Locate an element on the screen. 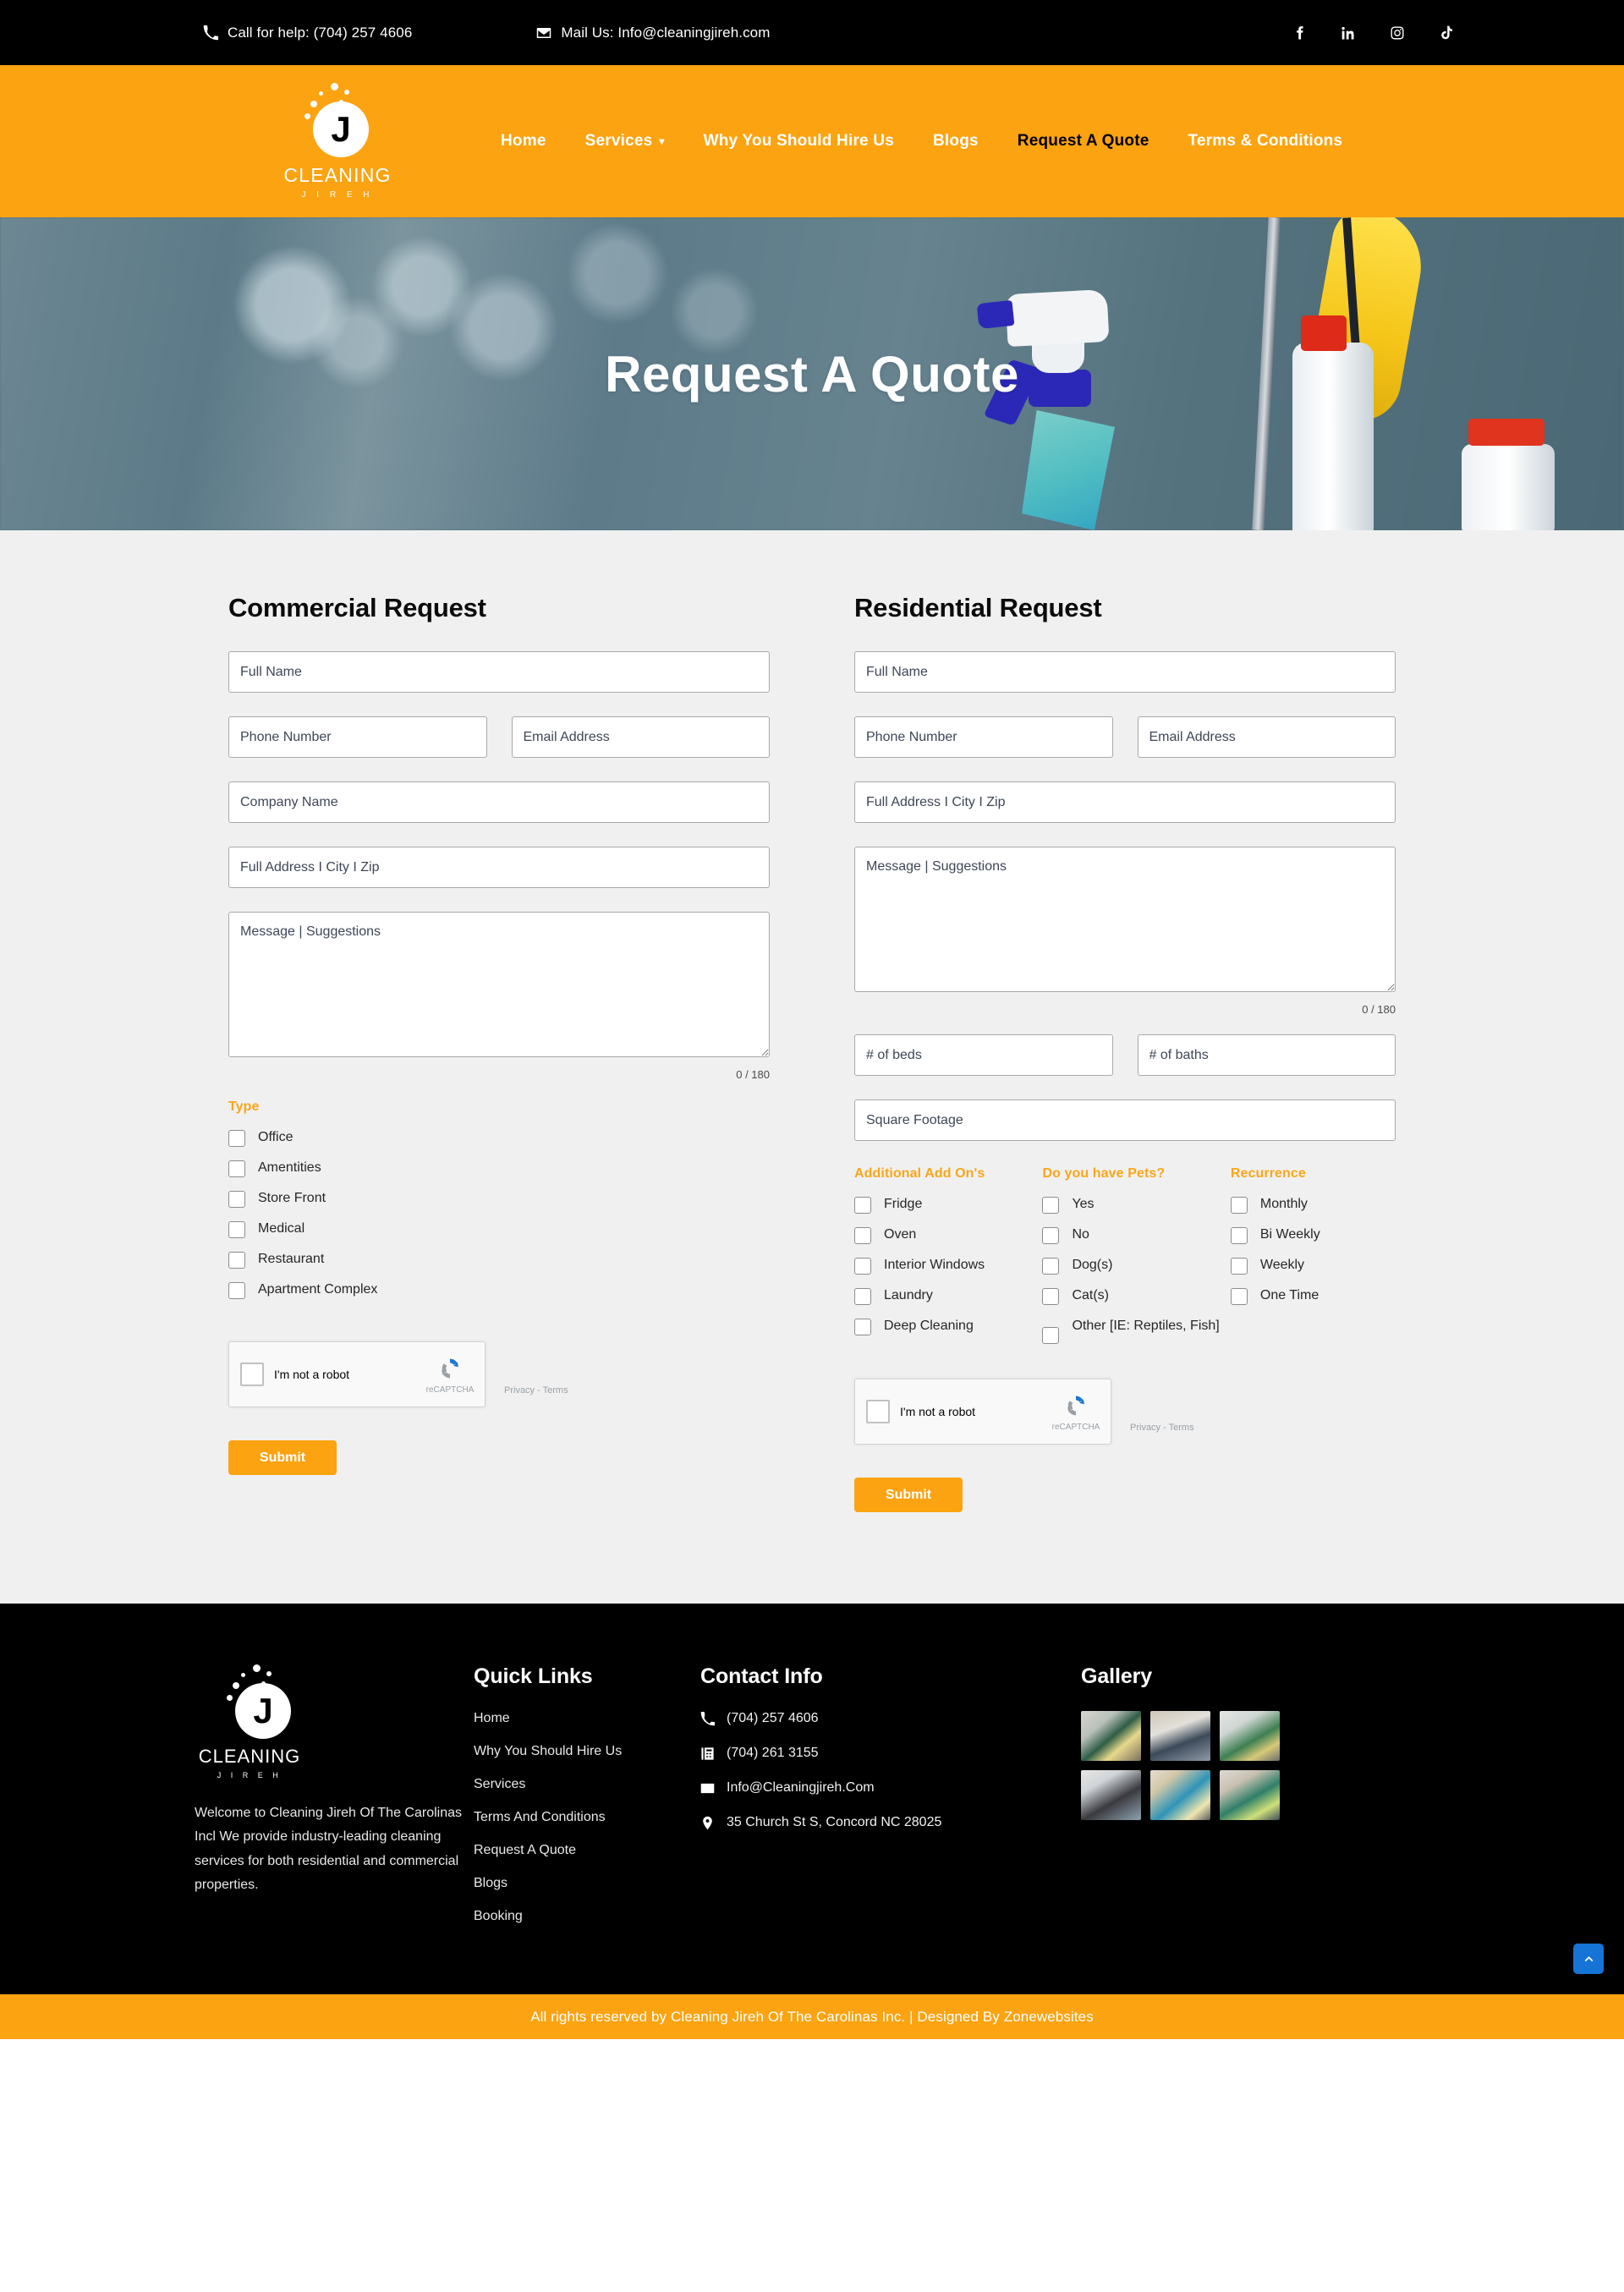 This screenshot has height=2292, width=1624. residential-baths-input is located at coordinates (1266, 1055).